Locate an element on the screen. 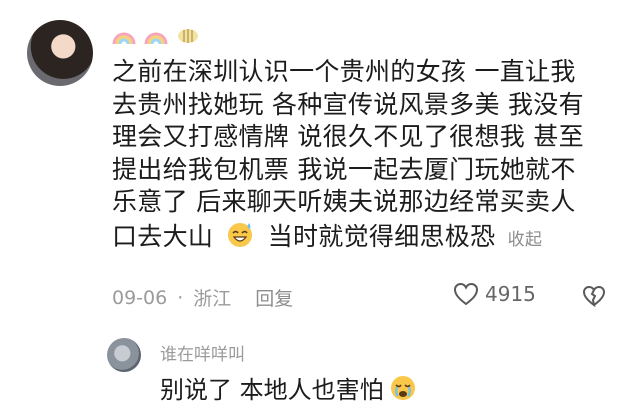 The image size is (640, 414). reply-avatar is located at coordinates (124, 355).